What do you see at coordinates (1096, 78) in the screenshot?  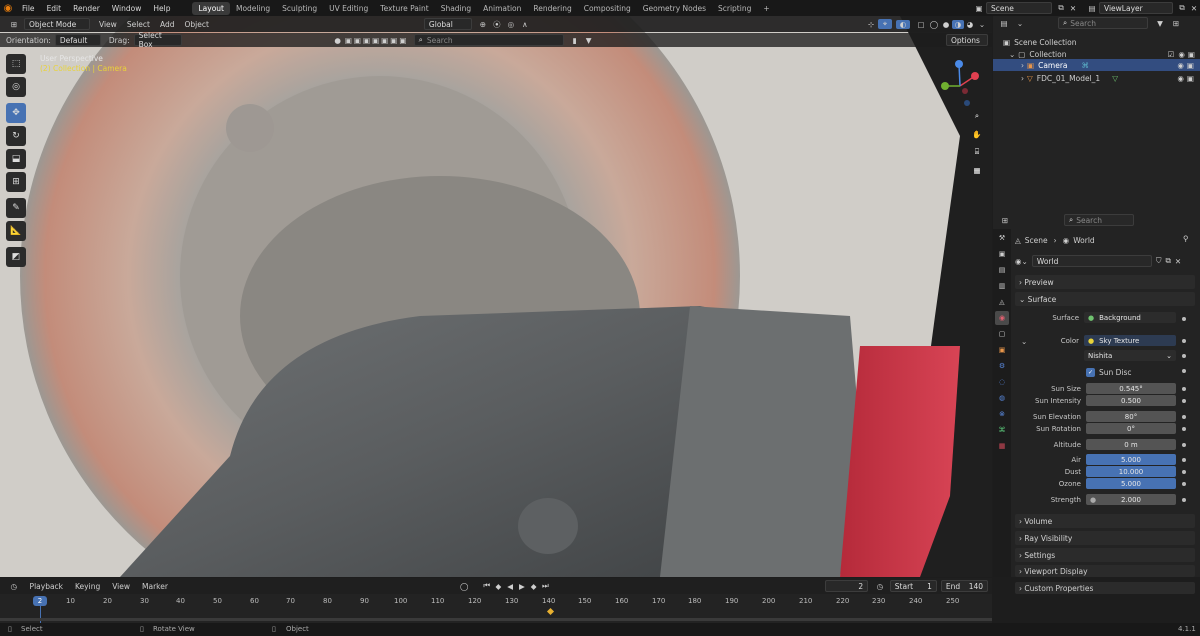 I see `outliner-row-model: › ▽ FDC_01_Model_1 ▽ ◉ ▣` at bounding box center [1096, 78].